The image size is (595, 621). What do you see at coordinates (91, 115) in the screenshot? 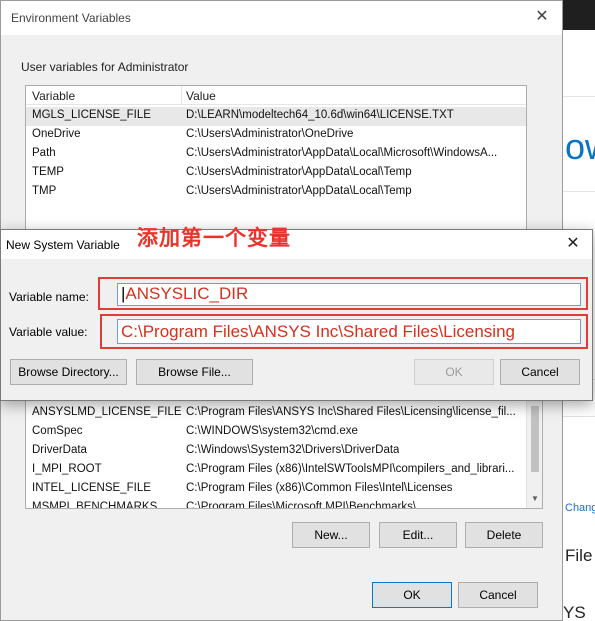
I see `row-variable: MGLS_LICENSE_FILE` at bounding box center [91, 115].